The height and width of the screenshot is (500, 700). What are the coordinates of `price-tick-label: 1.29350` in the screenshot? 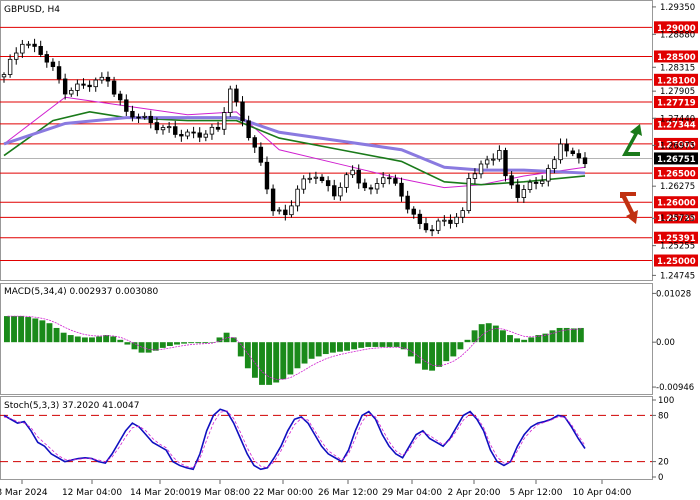 It's located at (677, 8).